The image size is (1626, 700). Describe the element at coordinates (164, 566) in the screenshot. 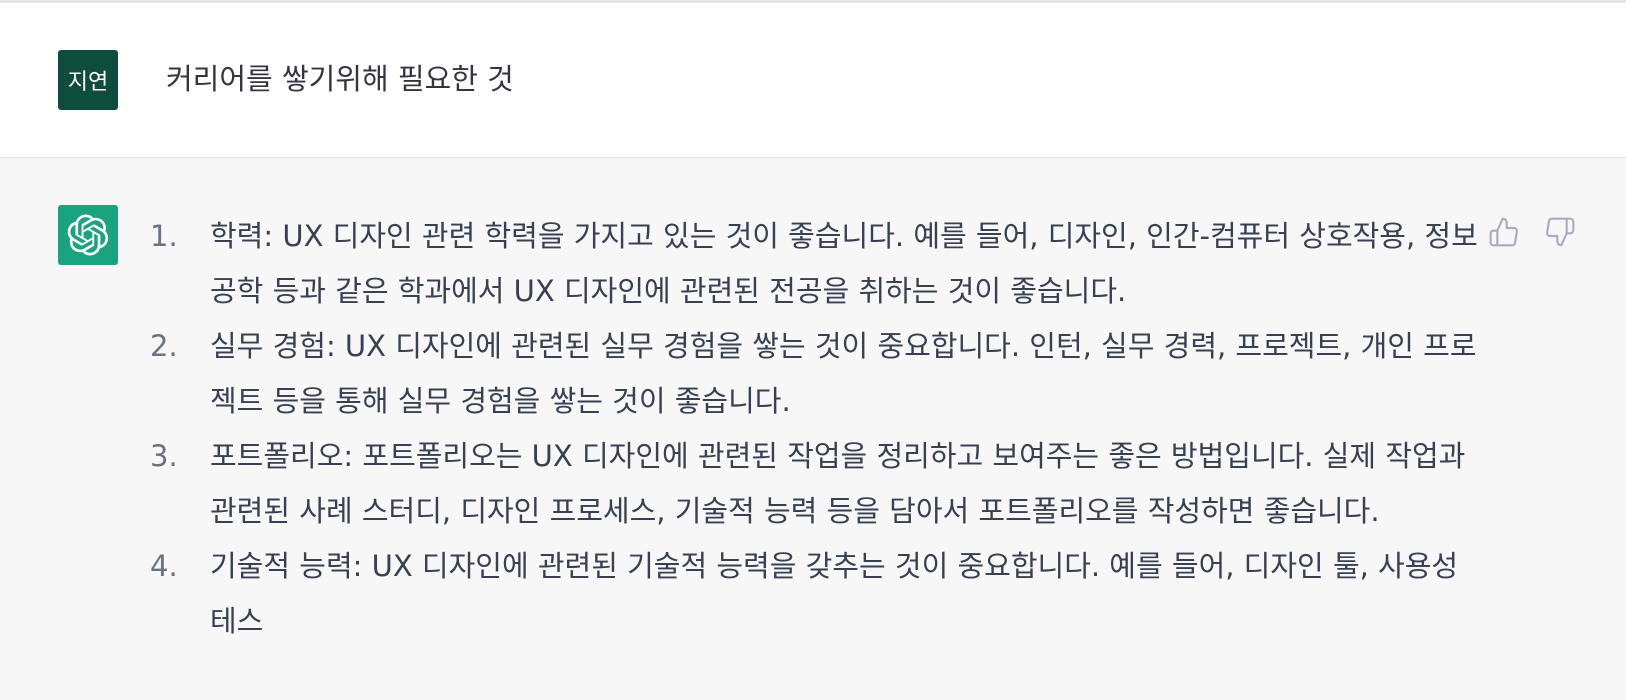

I see `list-item-number: 4.` at that location.